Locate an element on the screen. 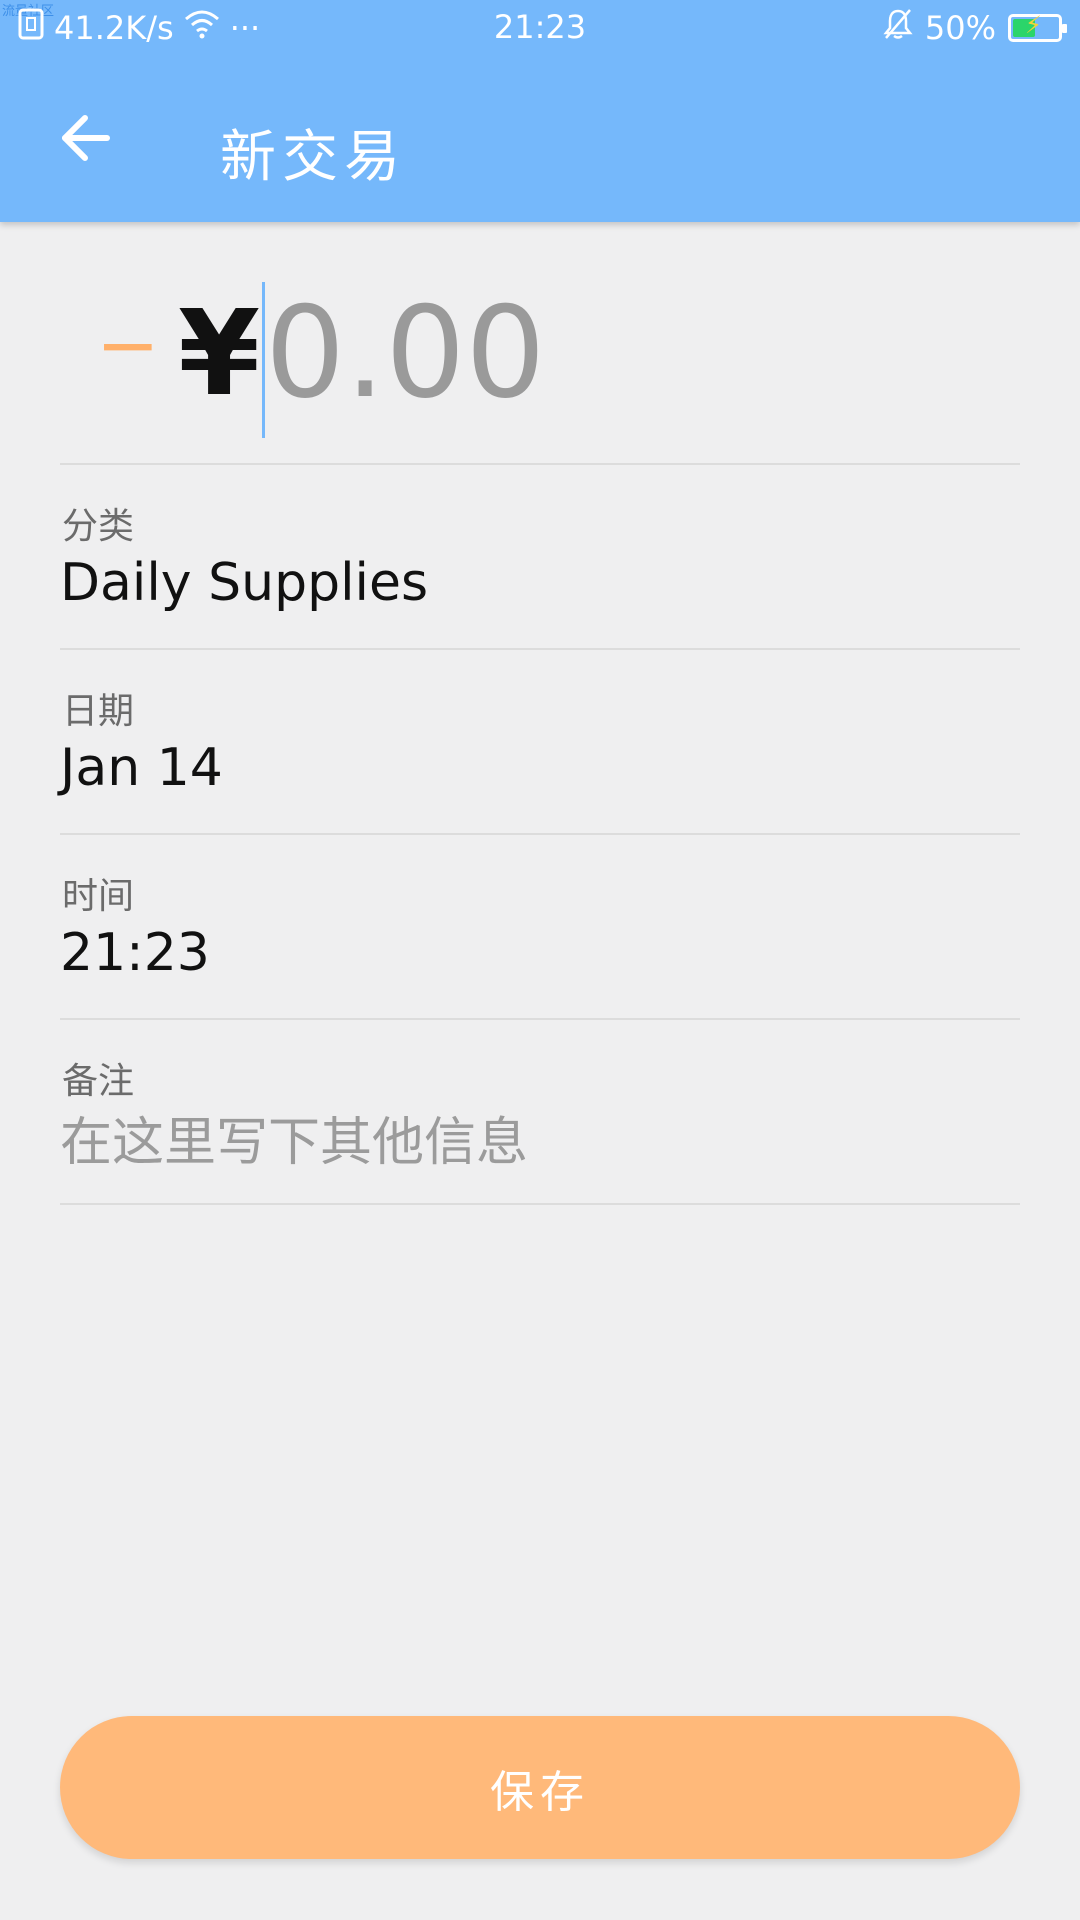 The width and height of the screenshot is (1080, 1920). note-input is located at coordinates (530, 1143).